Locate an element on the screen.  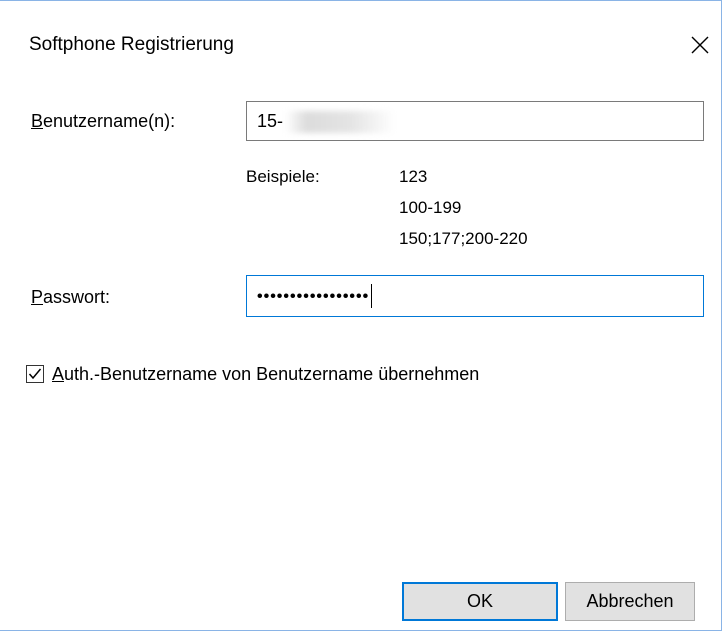
password-masked-value: ••••••••••••••••• is located at coordinates (313, 296).